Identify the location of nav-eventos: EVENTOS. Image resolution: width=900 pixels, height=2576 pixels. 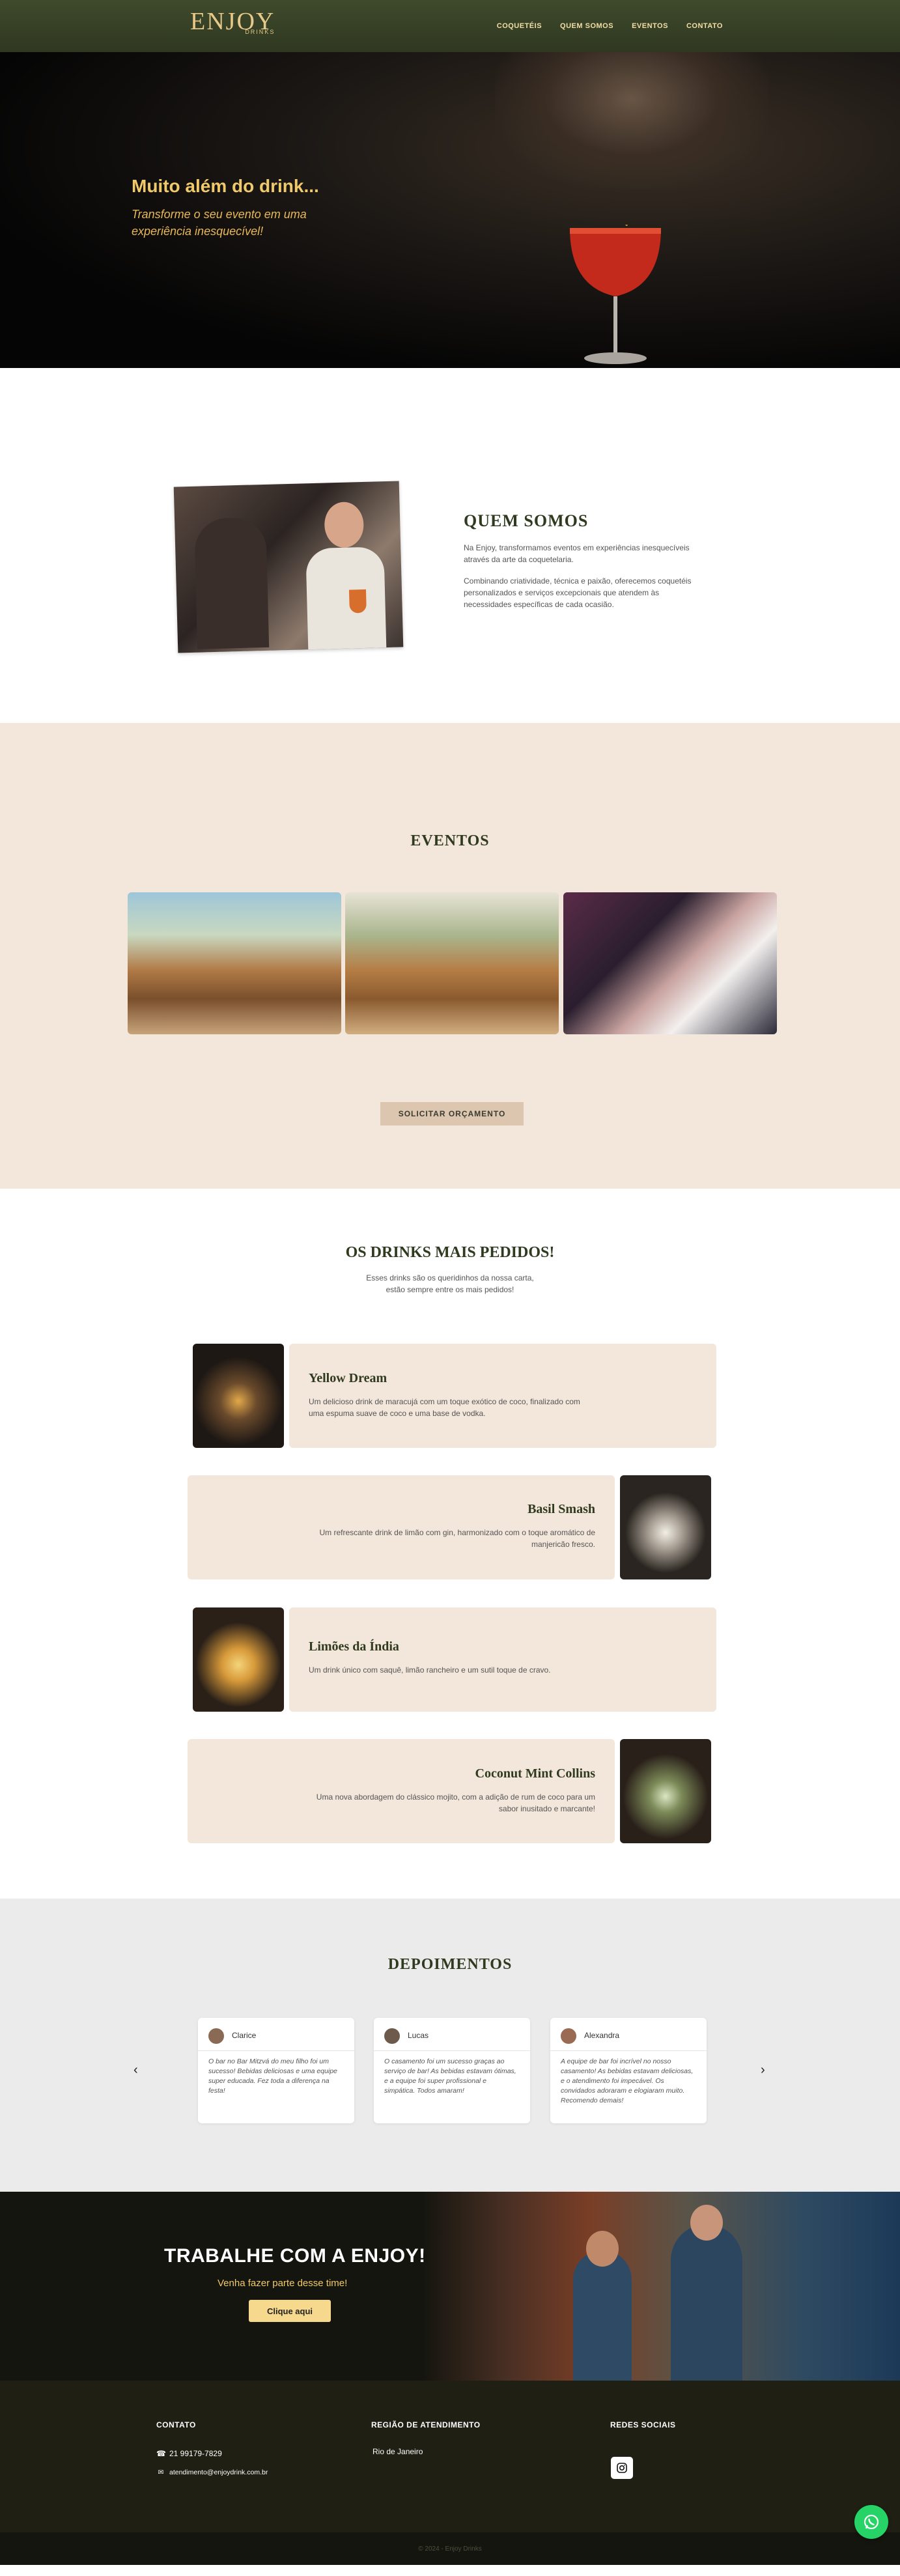
(650, 26).